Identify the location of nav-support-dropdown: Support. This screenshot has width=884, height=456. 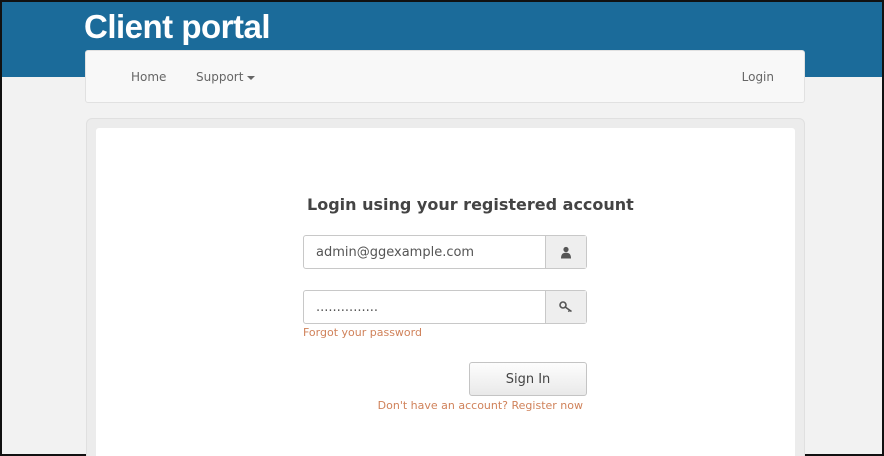
(226, 77).